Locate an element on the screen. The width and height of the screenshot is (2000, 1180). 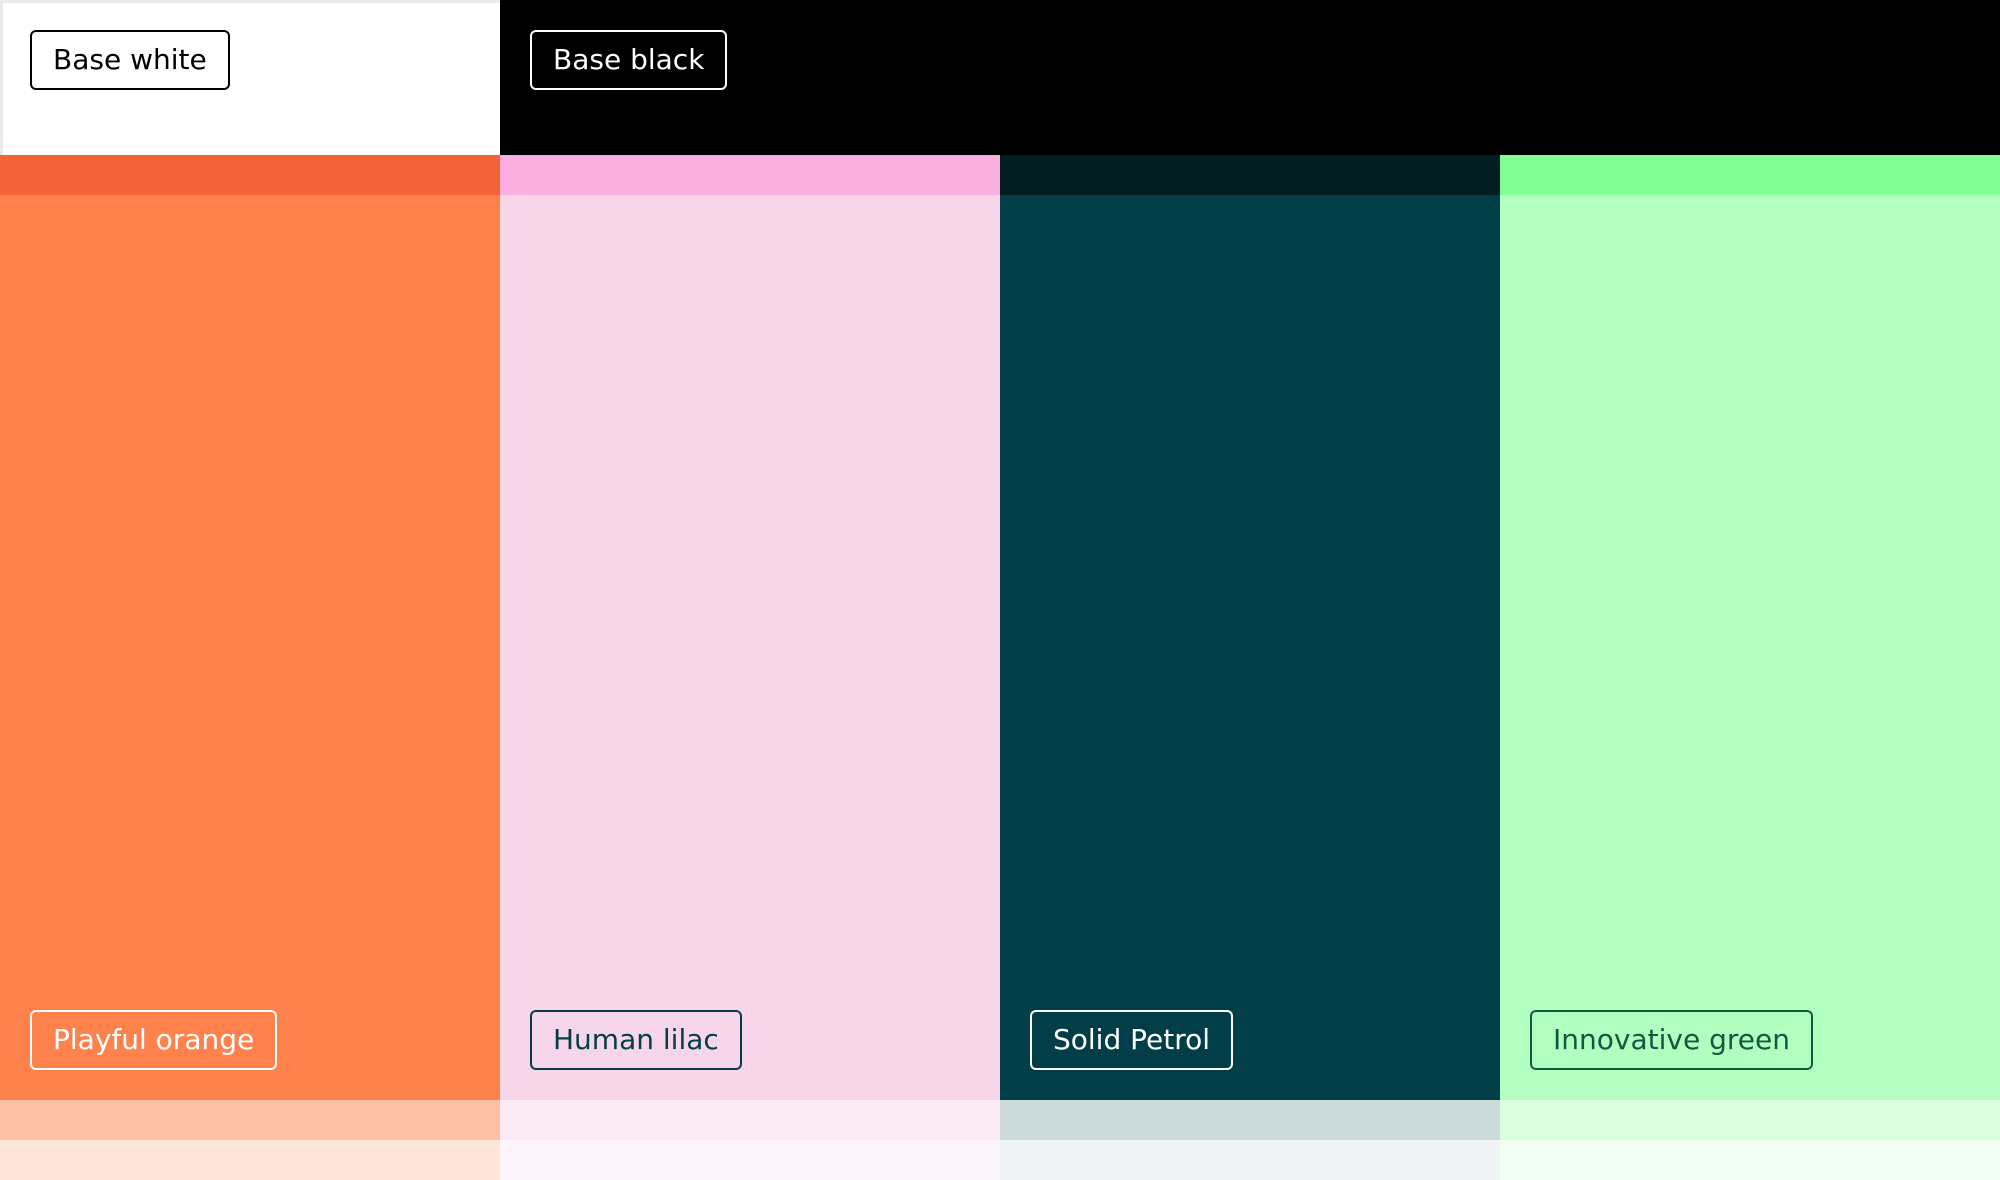
solid-petrol-label: Solid Petrol is located at coordinates (1132, 1040).